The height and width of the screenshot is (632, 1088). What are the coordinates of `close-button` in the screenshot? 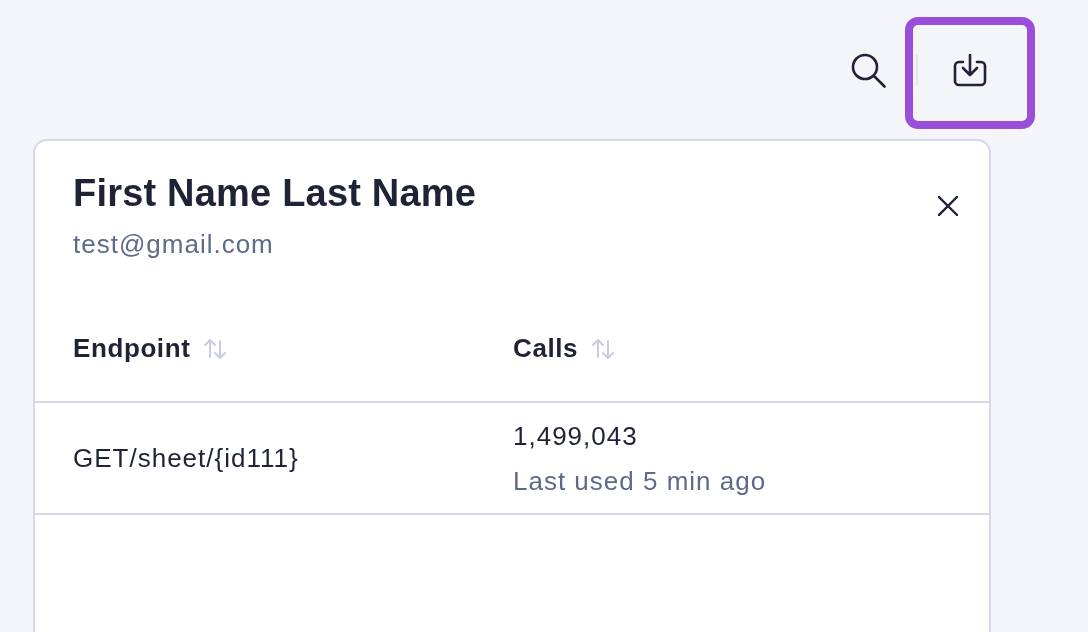 It's located at (948, 206).